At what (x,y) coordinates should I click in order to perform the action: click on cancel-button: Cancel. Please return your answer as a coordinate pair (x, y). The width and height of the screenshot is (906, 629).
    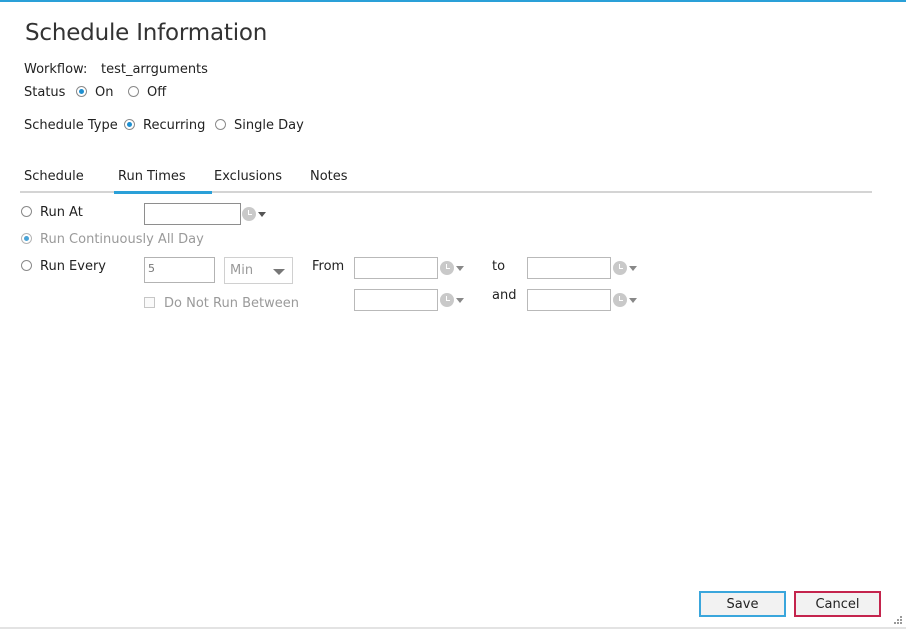
    Looking at the image, I should click on (837, 604).